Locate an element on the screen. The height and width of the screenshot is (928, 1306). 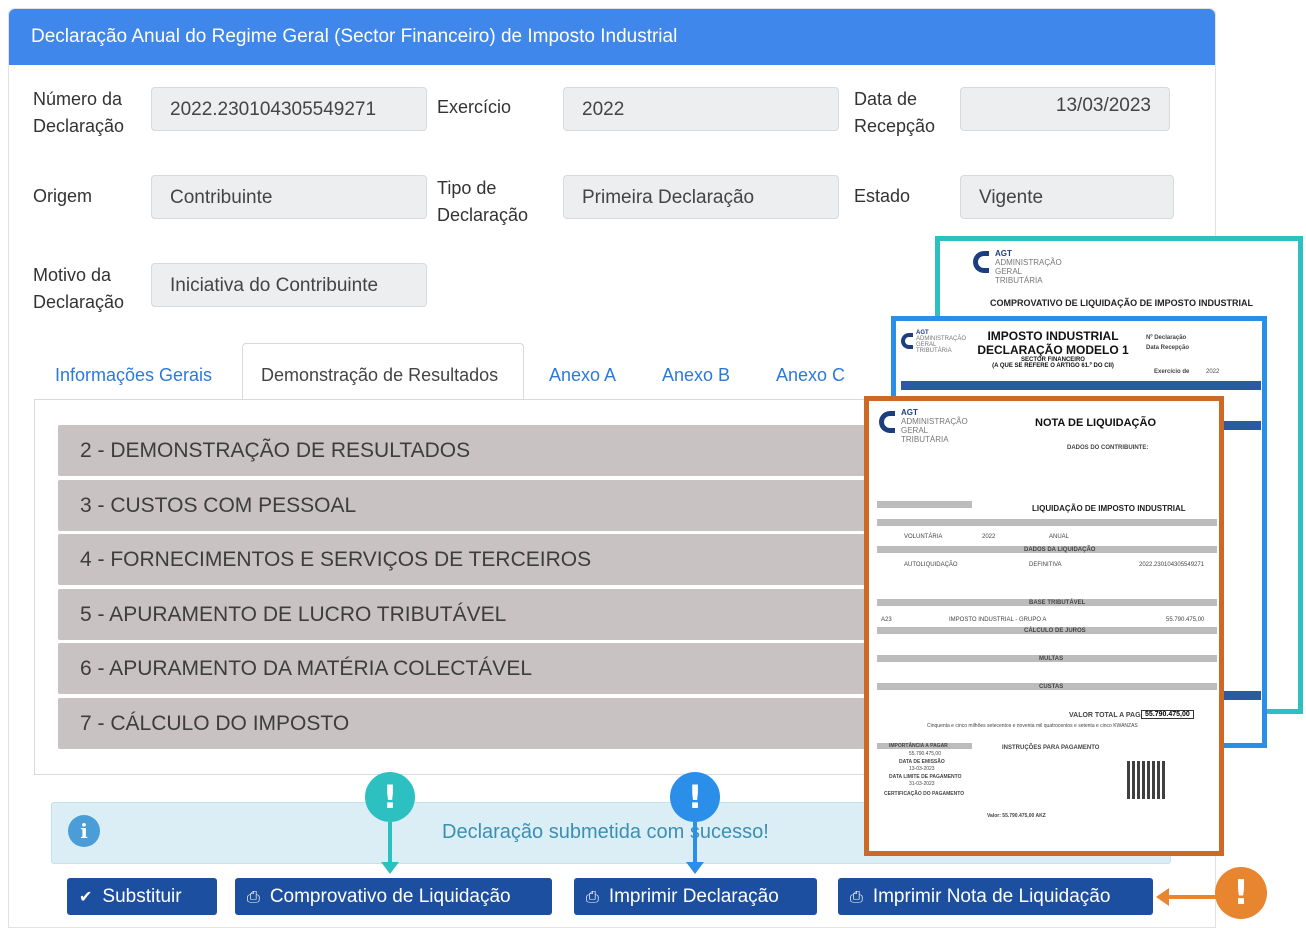
callout-nota-icon: ! is located at coordinates (1241, 893).